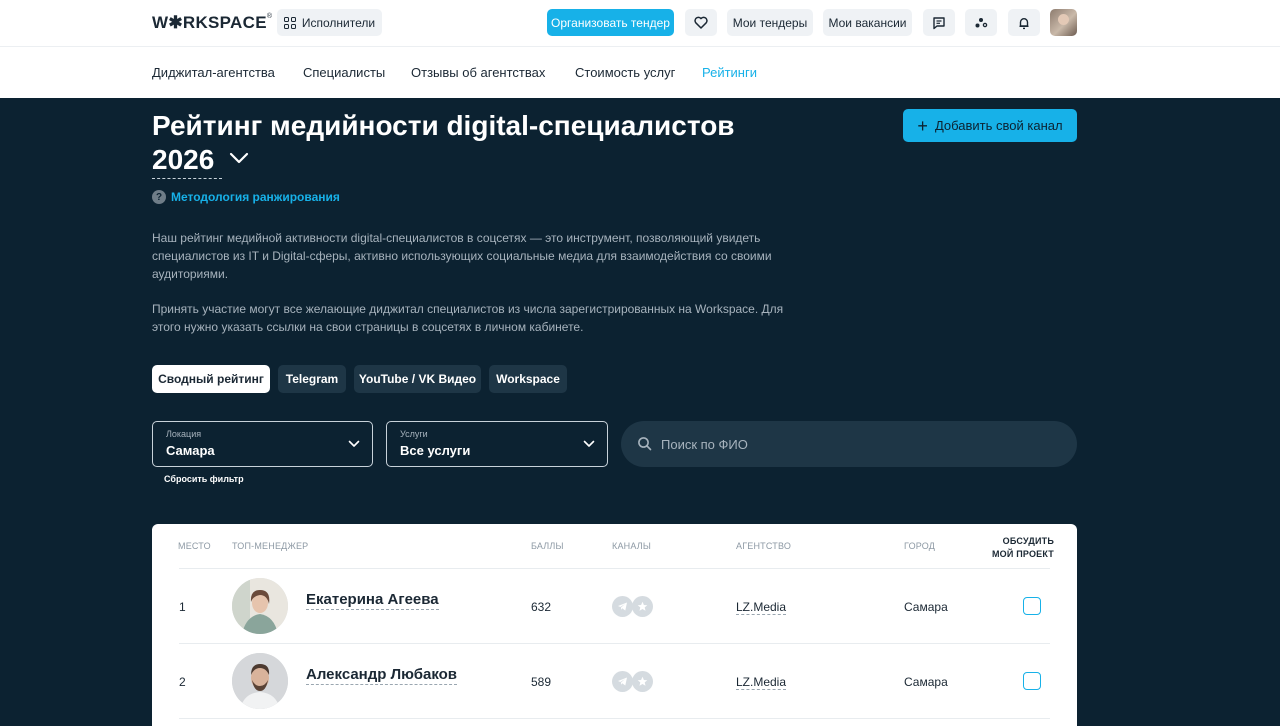 Image resolution: width=1280 pixels, height=726 pixels. Describe the element at coordinates (194, 546) in the screenshot. I see `header-place: МЕСТО` at that location.